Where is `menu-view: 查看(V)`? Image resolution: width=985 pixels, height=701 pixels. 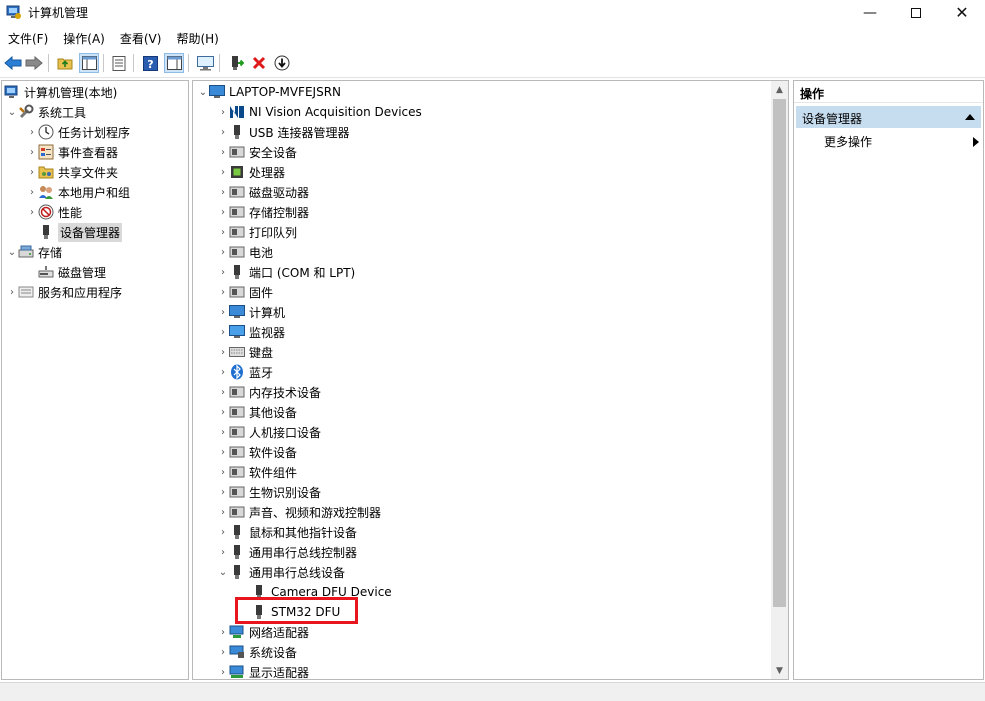
menu-view: 查看(V) is located at coordinates (140, 38).